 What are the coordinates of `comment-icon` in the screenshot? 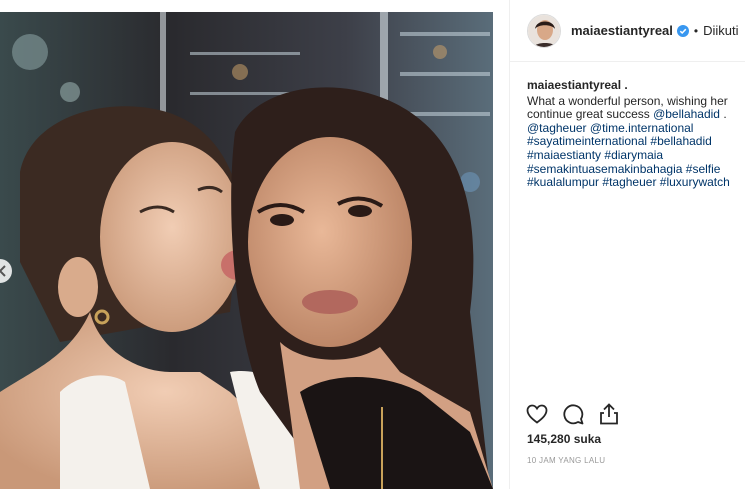 It's located at (573, 414).